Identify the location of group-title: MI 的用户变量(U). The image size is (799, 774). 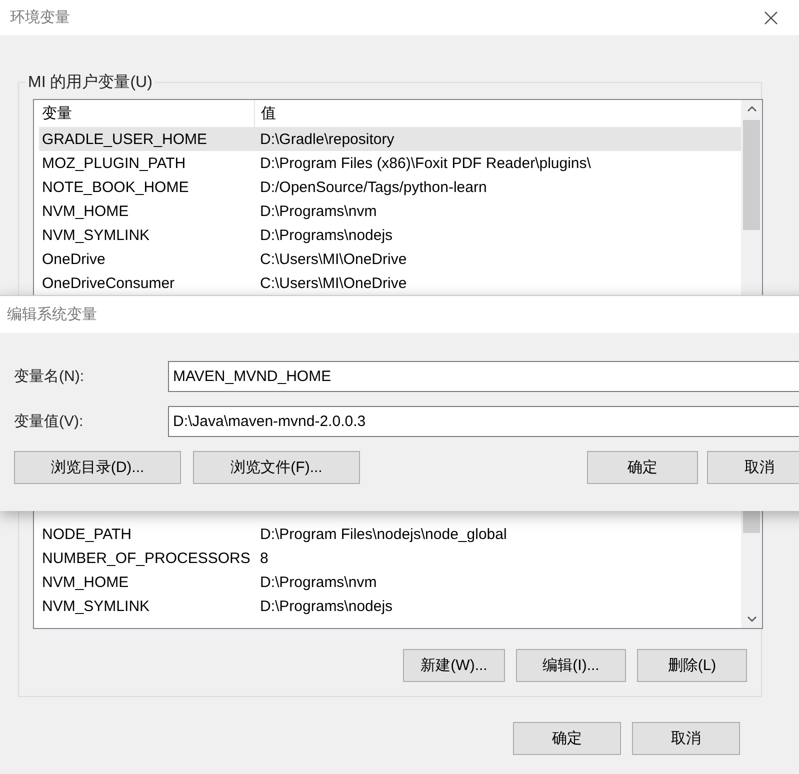
(90, 82).